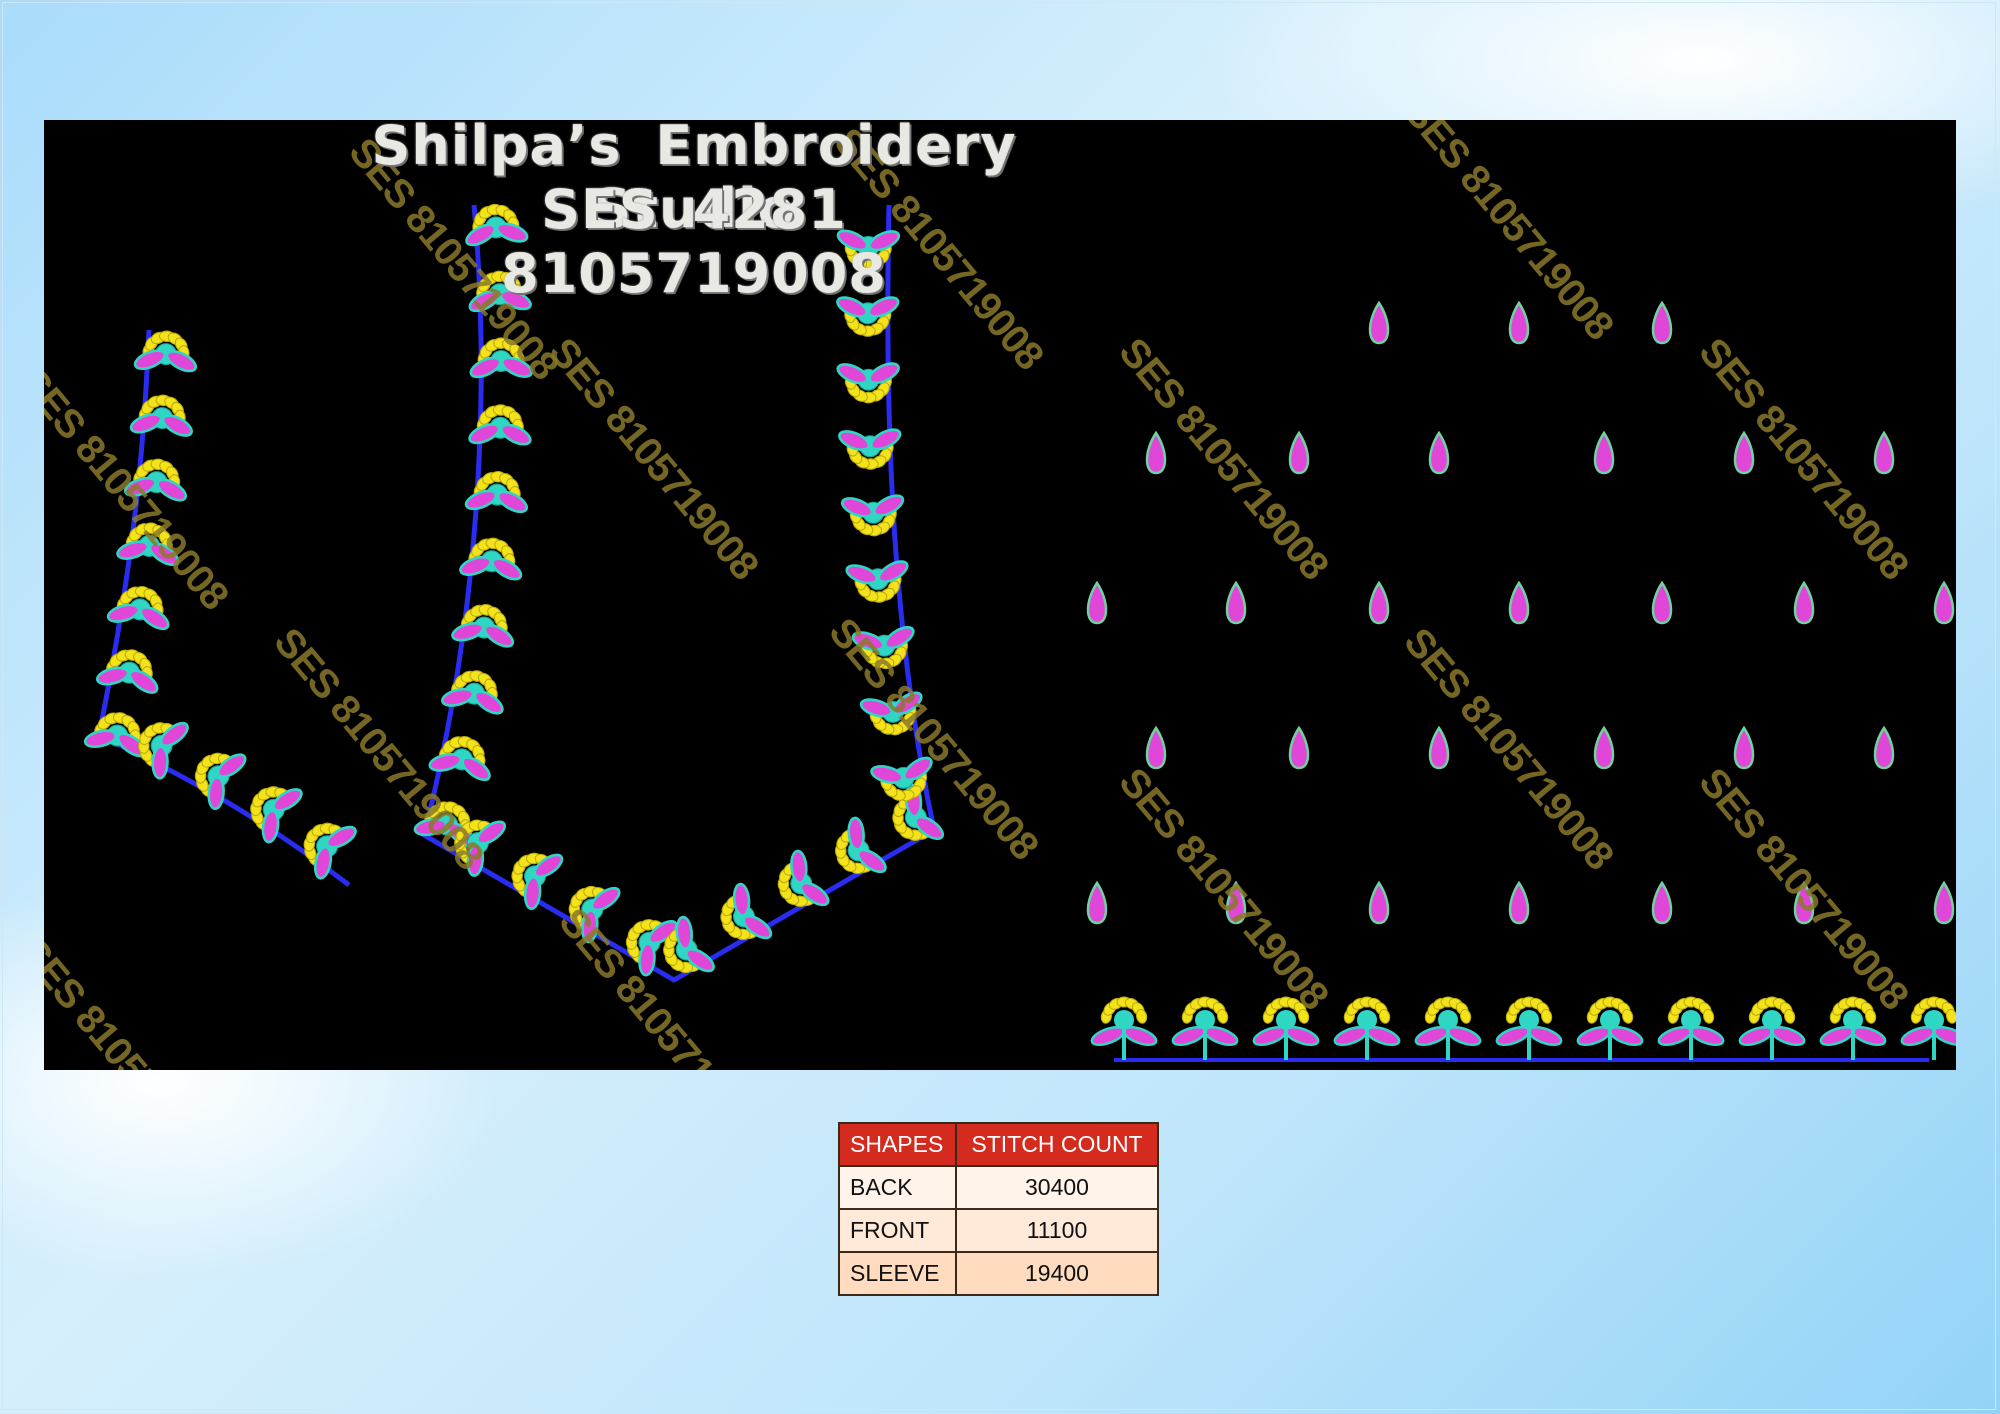 Image resolution: width=2000 pixels, height=1414 pixels. I want to click on table-row: SLEEVE 19400, so click(998, 1273).